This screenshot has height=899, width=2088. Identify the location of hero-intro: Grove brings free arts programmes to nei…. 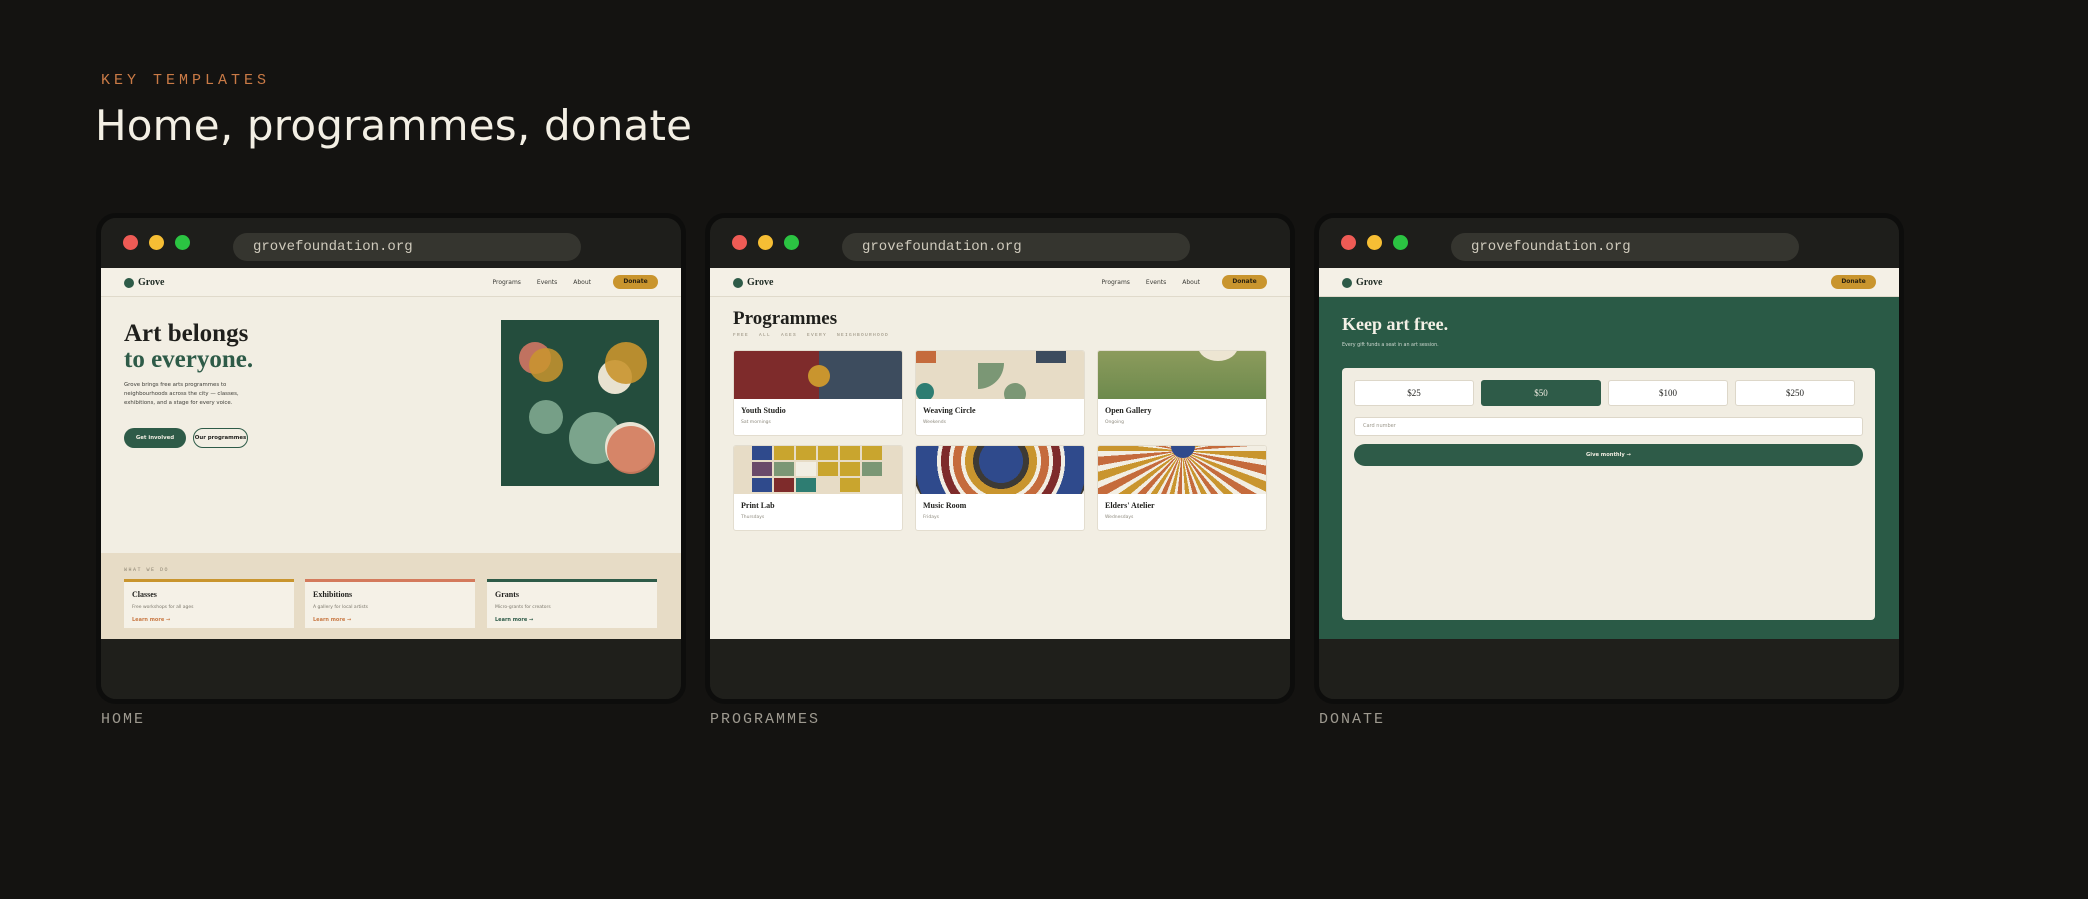
(181, 394).